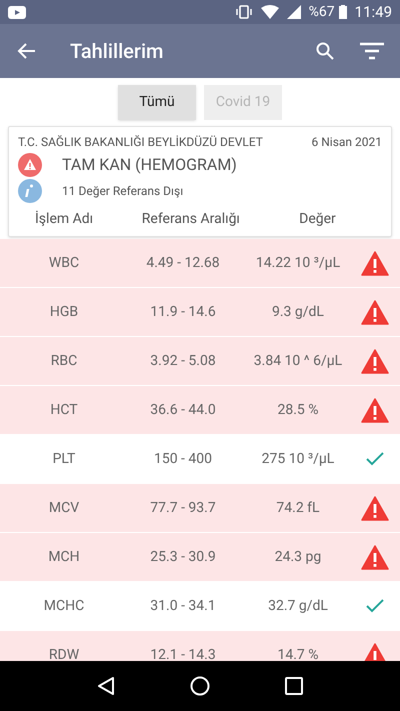 This screenshot has width=400, height=711. I want to click on recents-nav-icon, so click(293, 686).